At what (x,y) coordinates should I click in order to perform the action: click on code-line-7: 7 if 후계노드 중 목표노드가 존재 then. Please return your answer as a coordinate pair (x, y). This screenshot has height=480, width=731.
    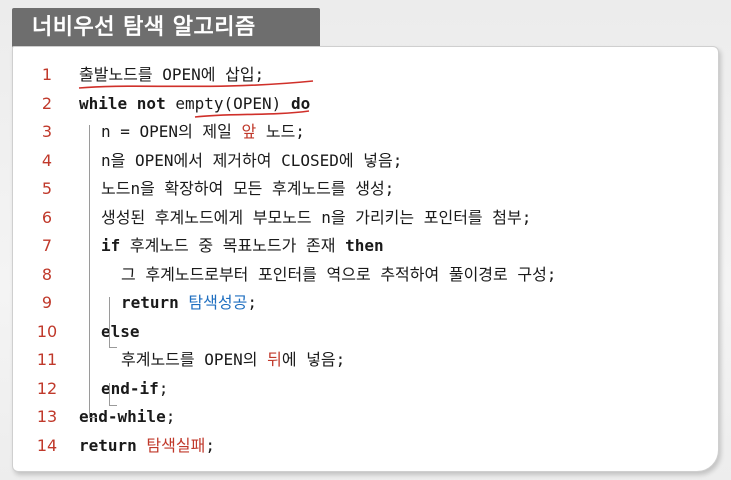
    Looking at the image, I should click on (363, 246).